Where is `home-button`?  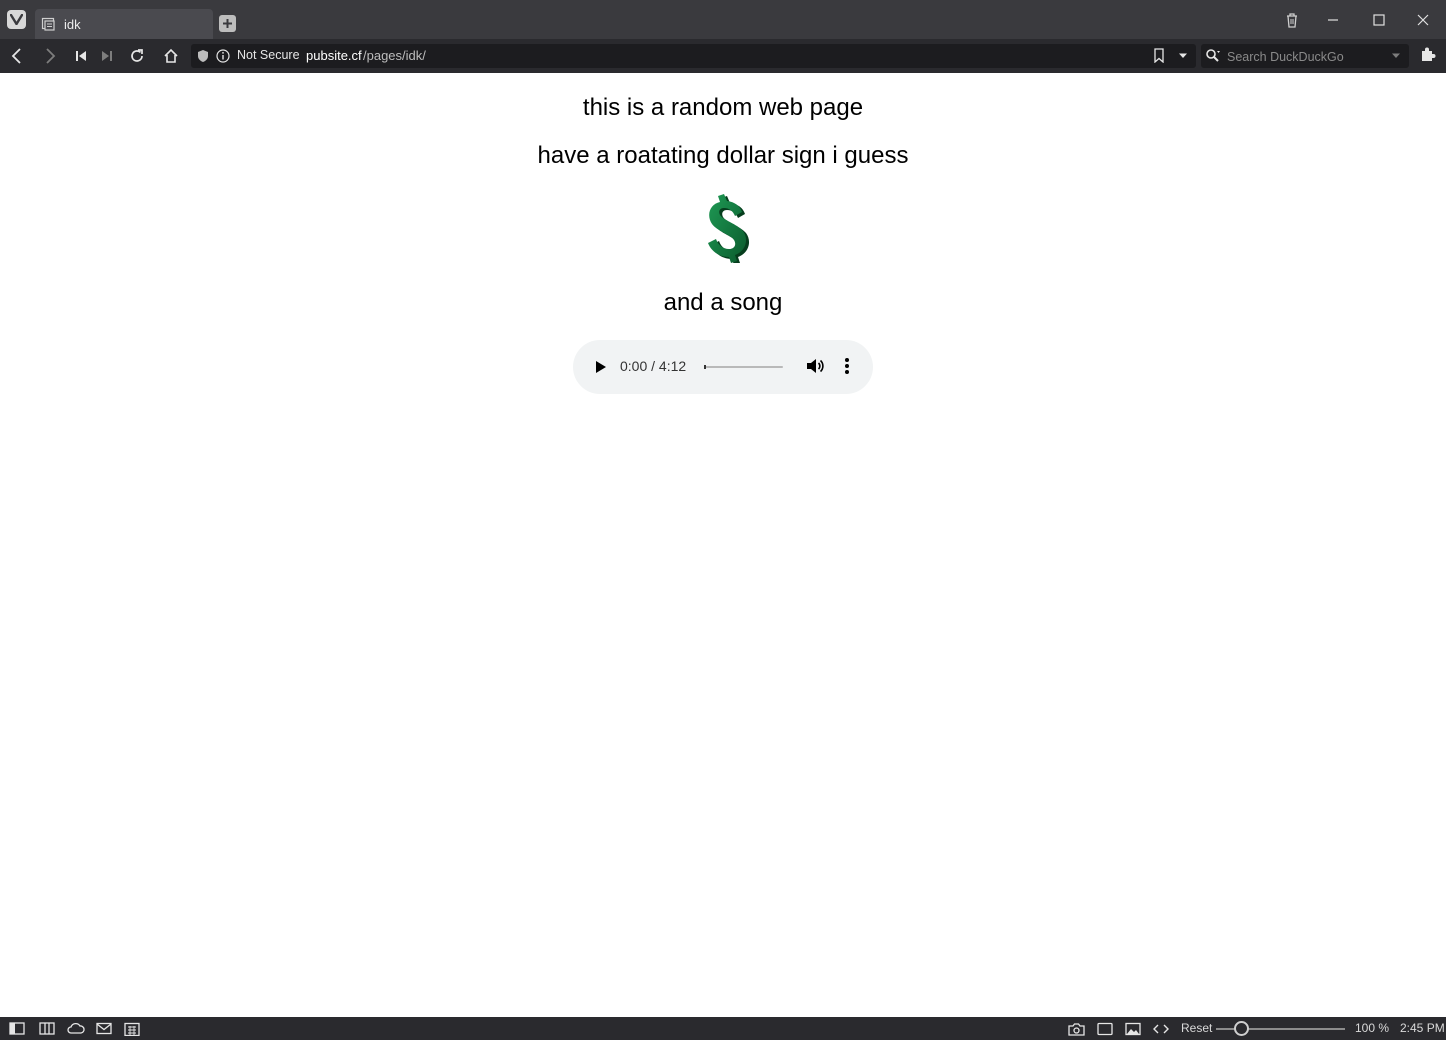 home-button is located at coordinates (171, 56).